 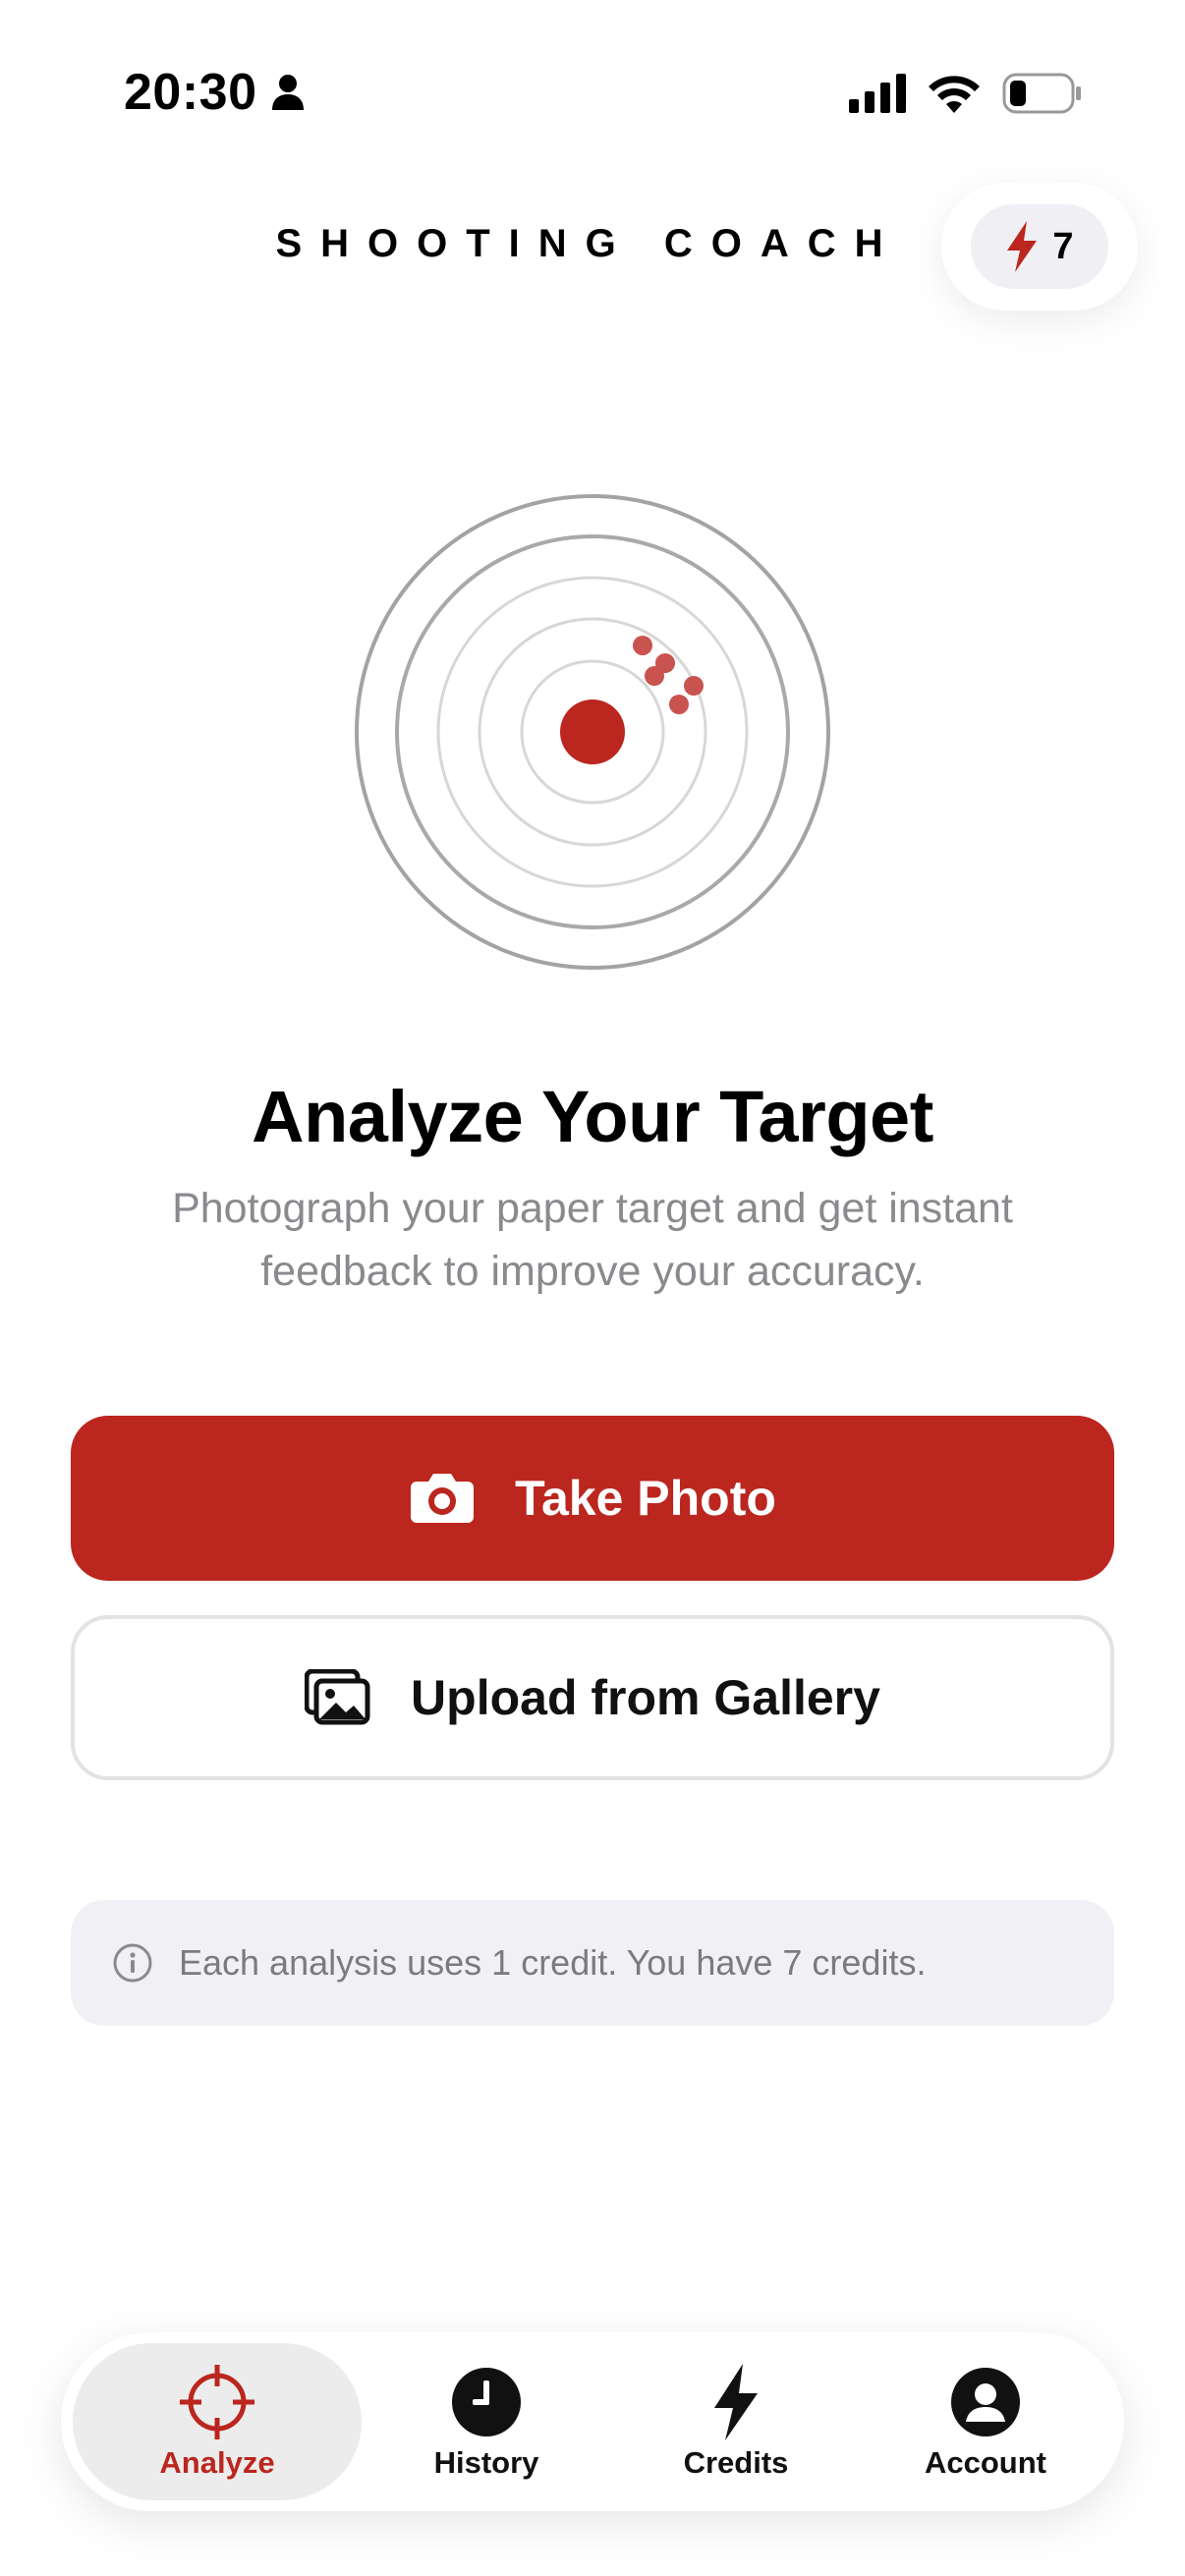 I want to click on person-icon, so click(x=986, y=2402).